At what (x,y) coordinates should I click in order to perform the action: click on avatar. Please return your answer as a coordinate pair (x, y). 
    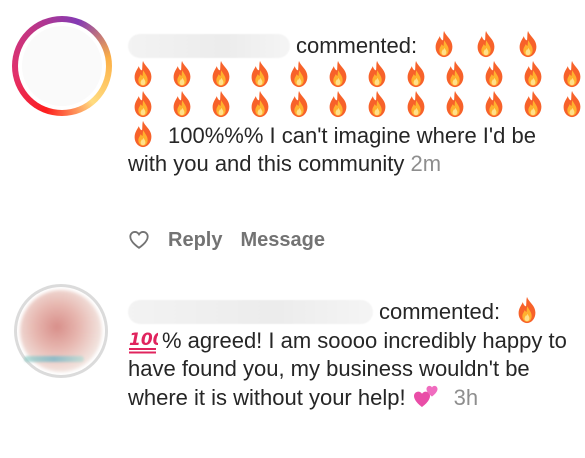
    Looking at the image, I should click on (62, 66).